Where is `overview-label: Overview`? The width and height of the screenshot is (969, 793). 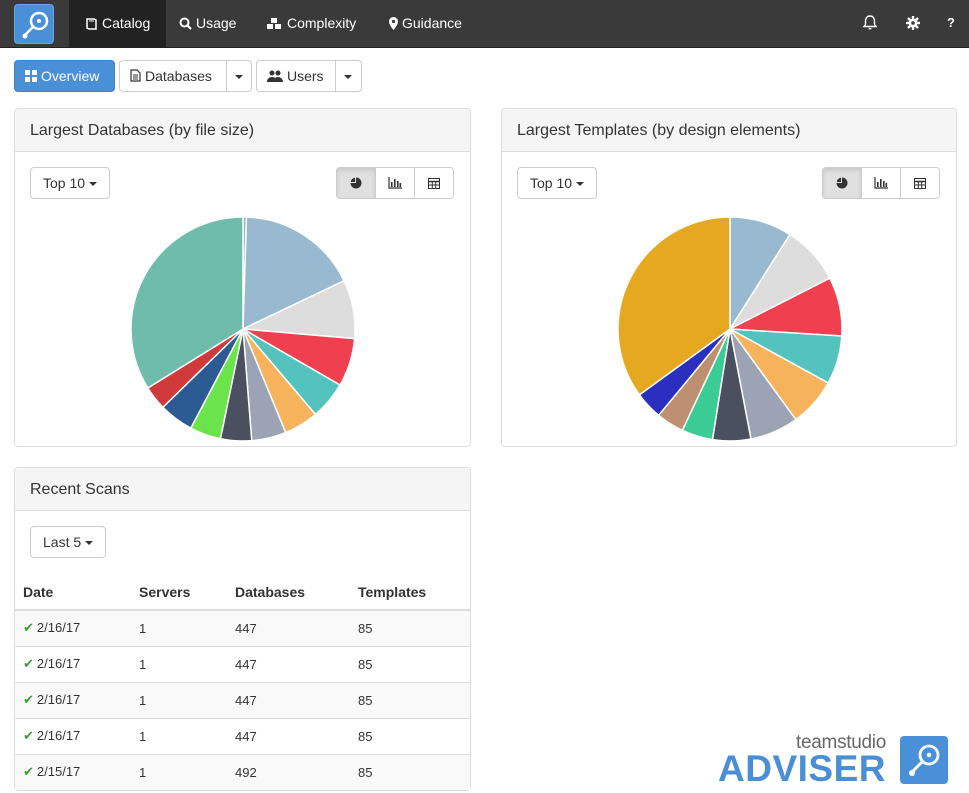
overview-label: Overview is located at coordinates (70, 76).